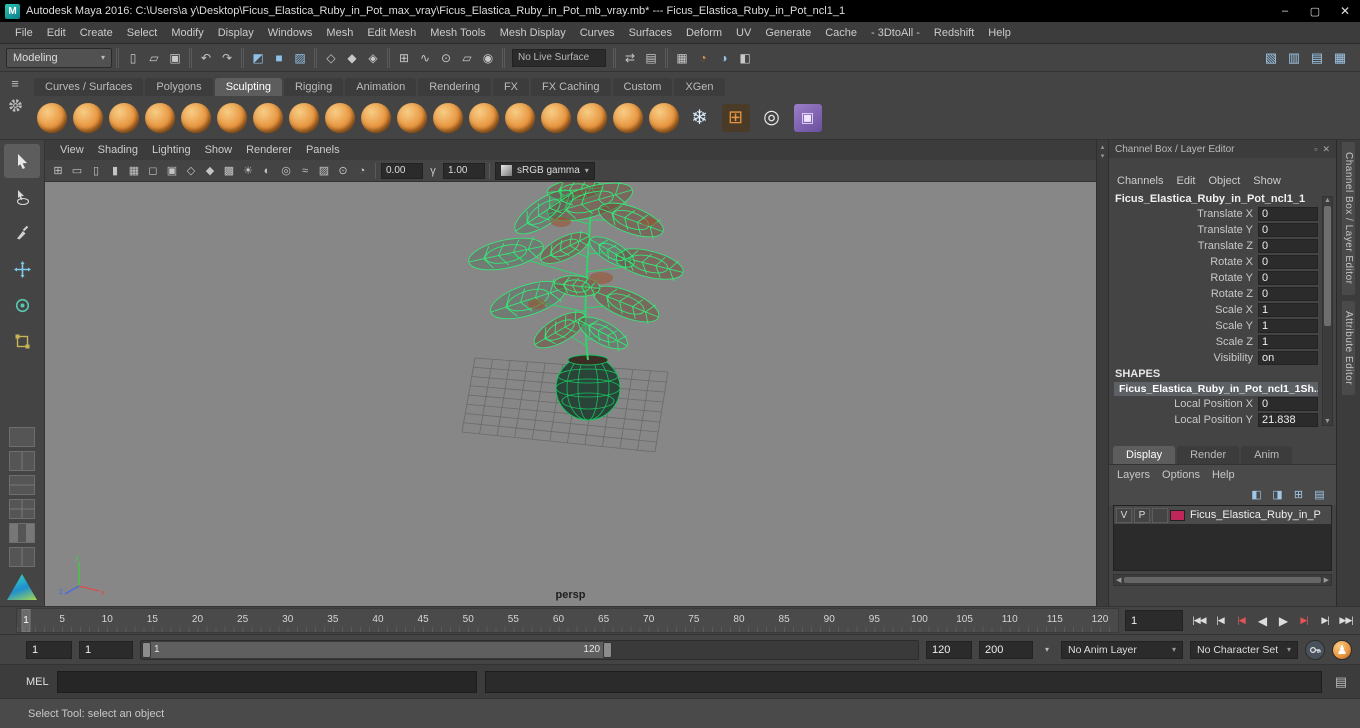 This screenshot has width=1360, height=728. What do you see at coordinates (1181, 475) in the screenshot?
I see `layer-menu-options: Options` at bounding box center [1181, 475].